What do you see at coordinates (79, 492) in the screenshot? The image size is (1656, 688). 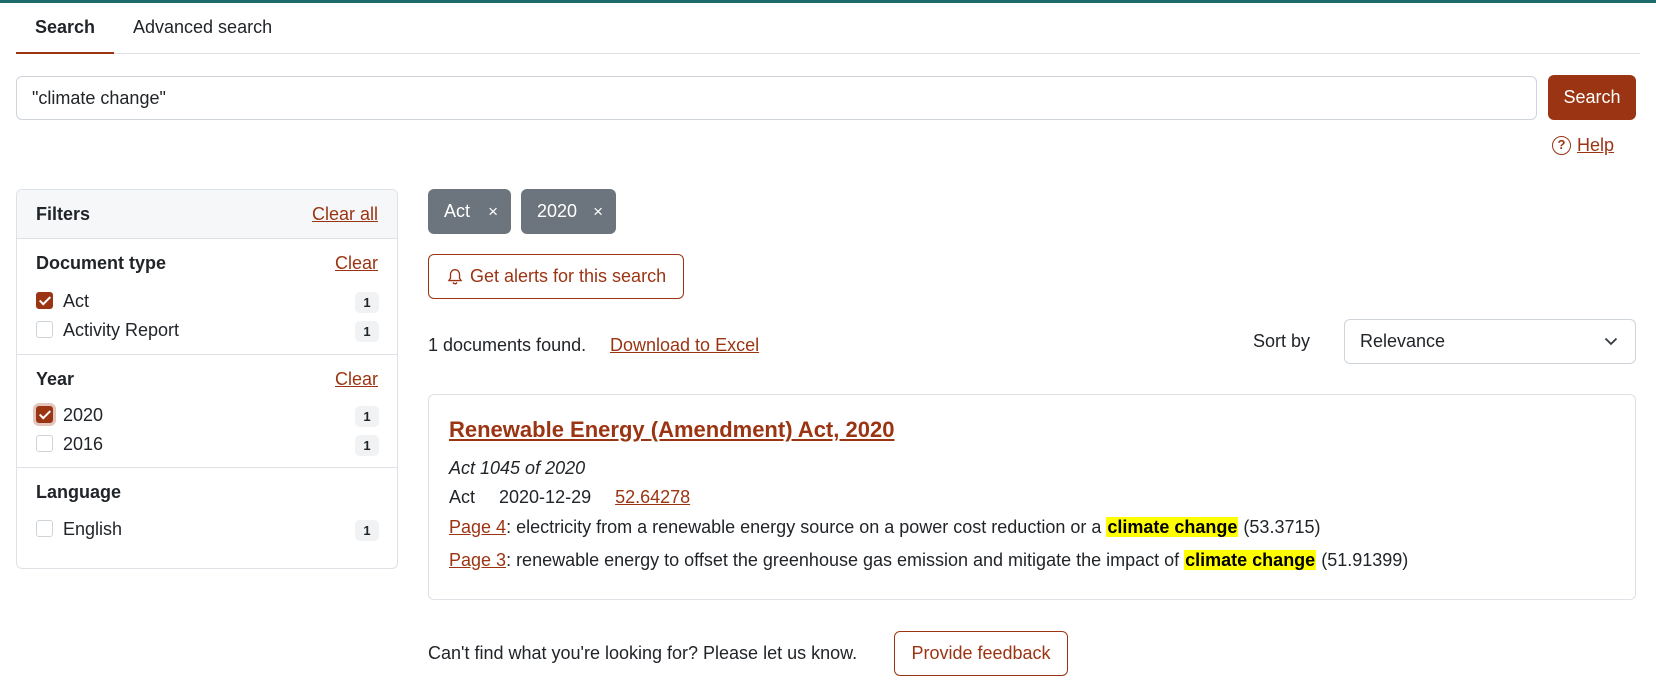 I see `filter-section-title: Language` at bounding box center [79, 492].